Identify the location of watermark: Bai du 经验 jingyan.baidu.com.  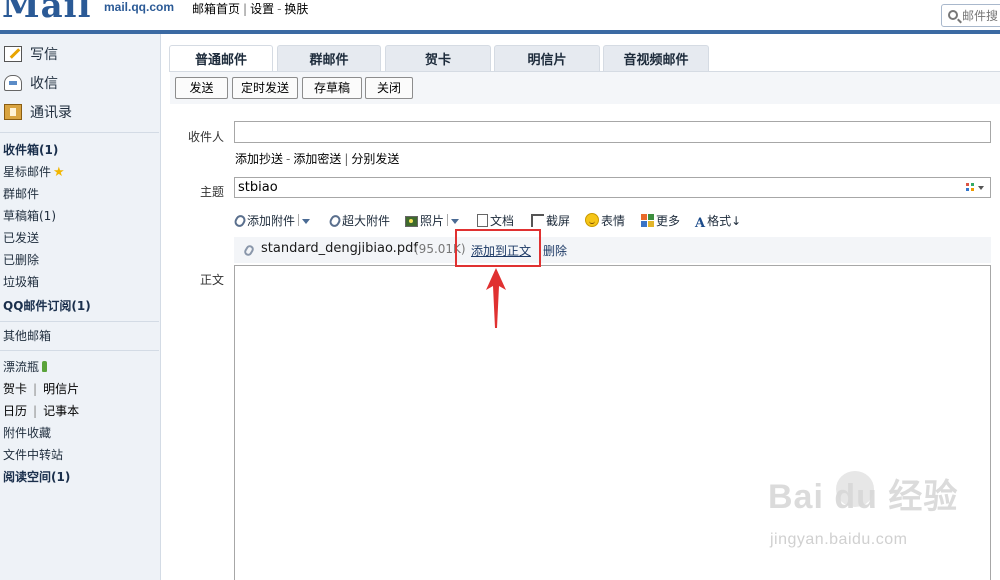
(883, 514).